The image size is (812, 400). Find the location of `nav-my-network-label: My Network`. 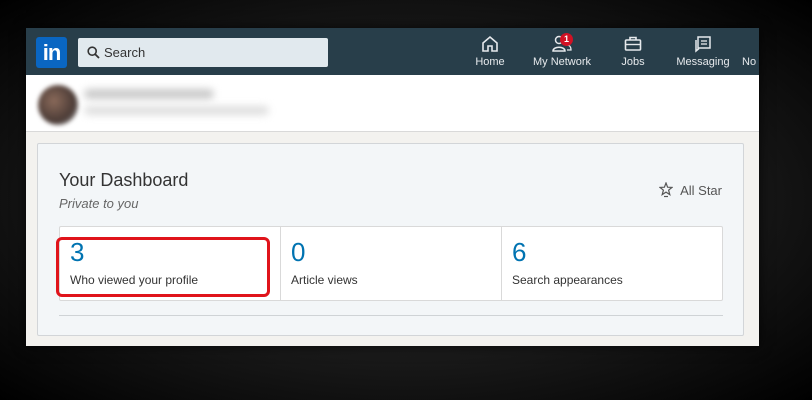

nav-my-network-label: My Network is located at coordinates (562, 62).